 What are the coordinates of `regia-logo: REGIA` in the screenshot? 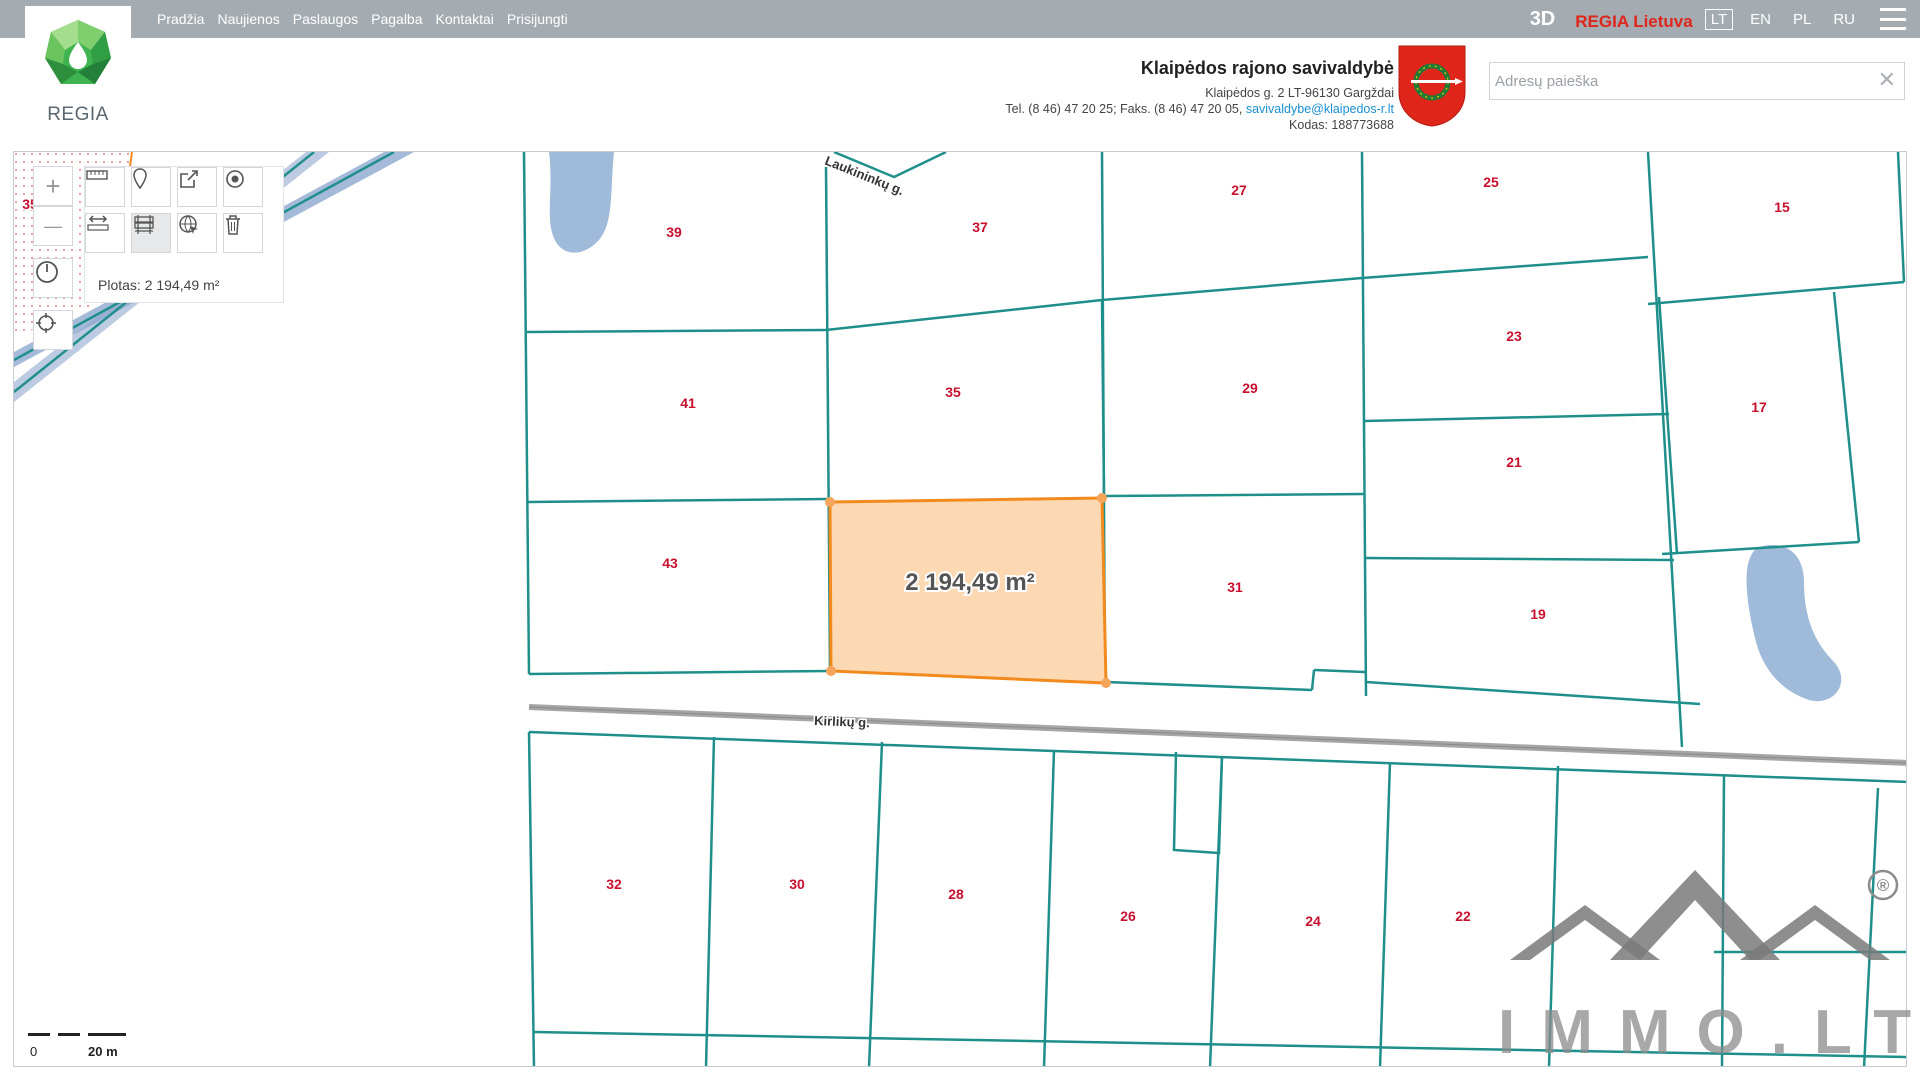 It's located at (78, 68).